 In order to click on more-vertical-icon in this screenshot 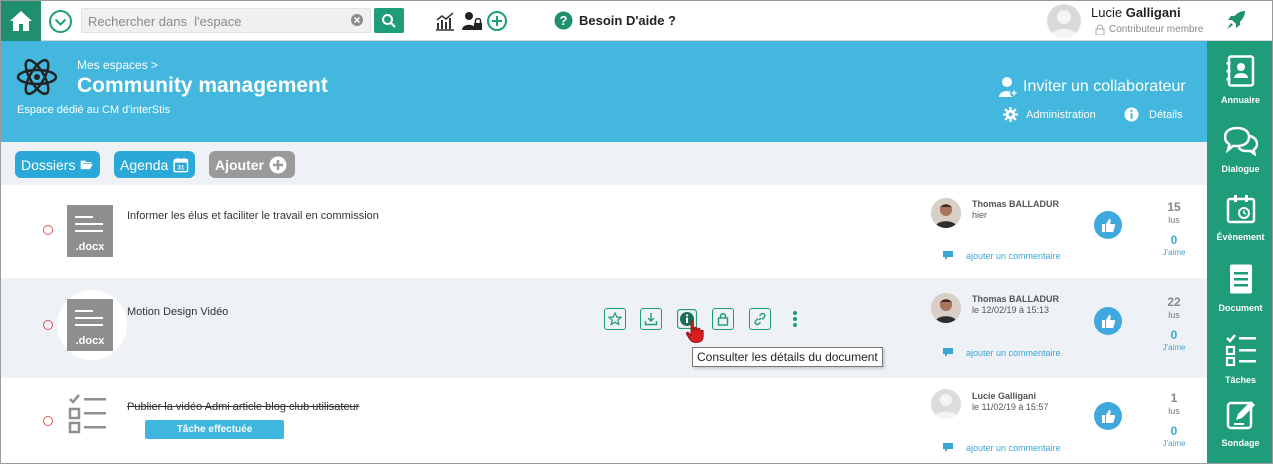, I will do `click(795, 319)`.